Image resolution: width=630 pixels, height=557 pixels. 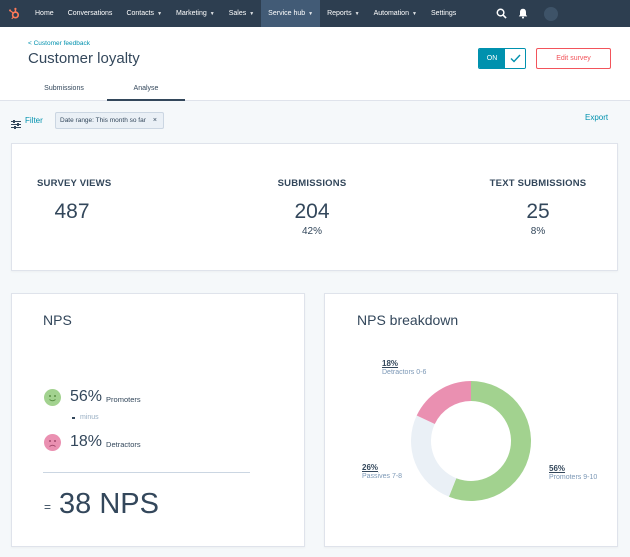 What do you see at coordinates (573, 472) in the screenshot?
I see `promoters-segment-label: 56% Promoters 9-10` at bounding box center [573, 472].